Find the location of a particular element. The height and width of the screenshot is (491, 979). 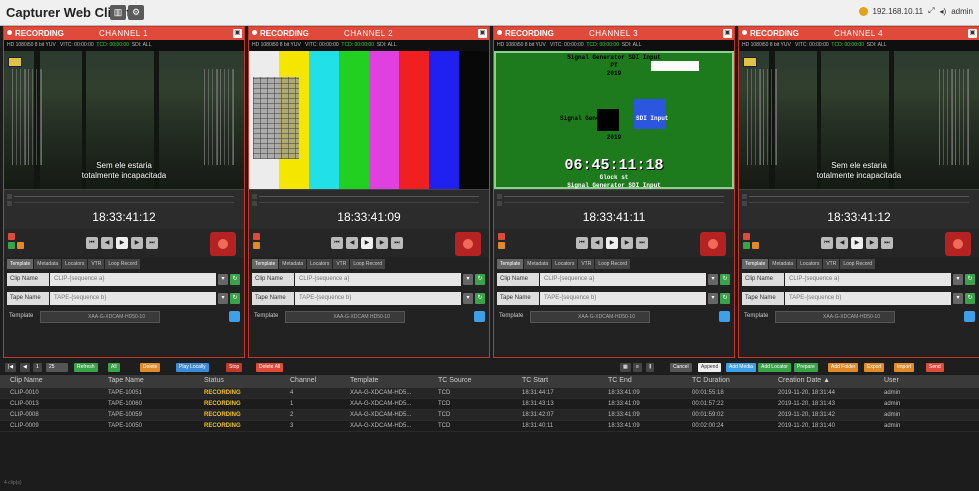

col-tc-duration: TC Duration is located at coordinates (711, 380).